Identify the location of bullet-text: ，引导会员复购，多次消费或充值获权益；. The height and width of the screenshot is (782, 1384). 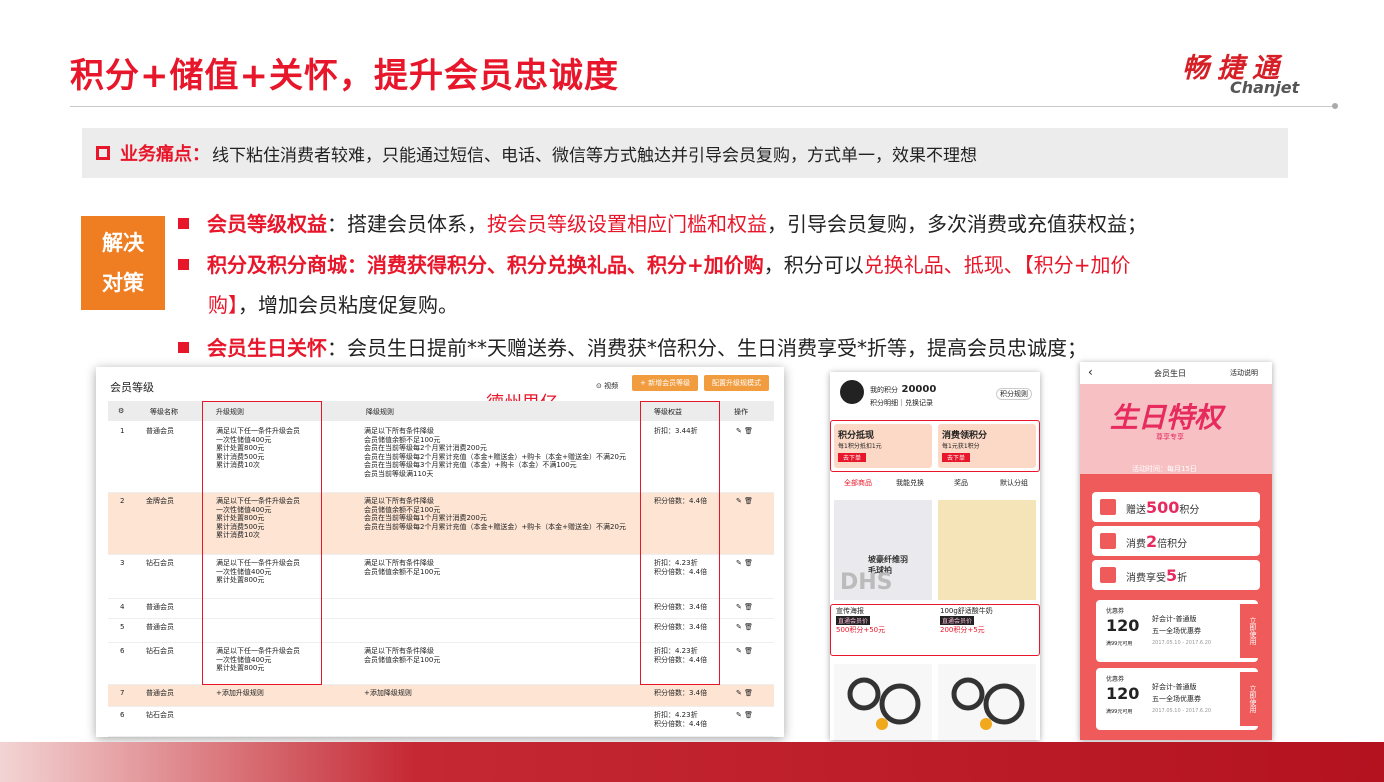
(957, 224).